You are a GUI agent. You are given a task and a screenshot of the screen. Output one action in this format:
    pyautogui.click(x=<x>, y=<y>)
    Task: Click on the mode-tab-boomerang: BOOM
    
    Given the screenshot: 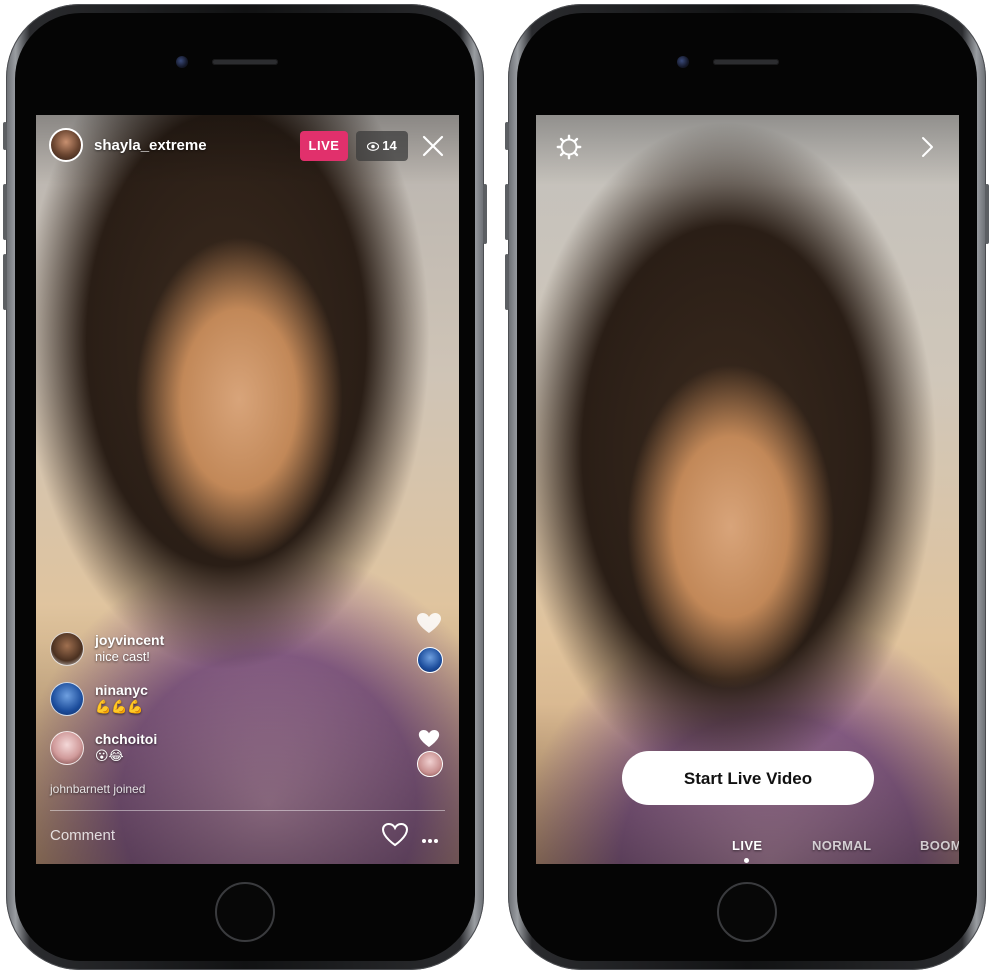 What is the action you would take?
    pyautogui.click(x=939, y=845)
    